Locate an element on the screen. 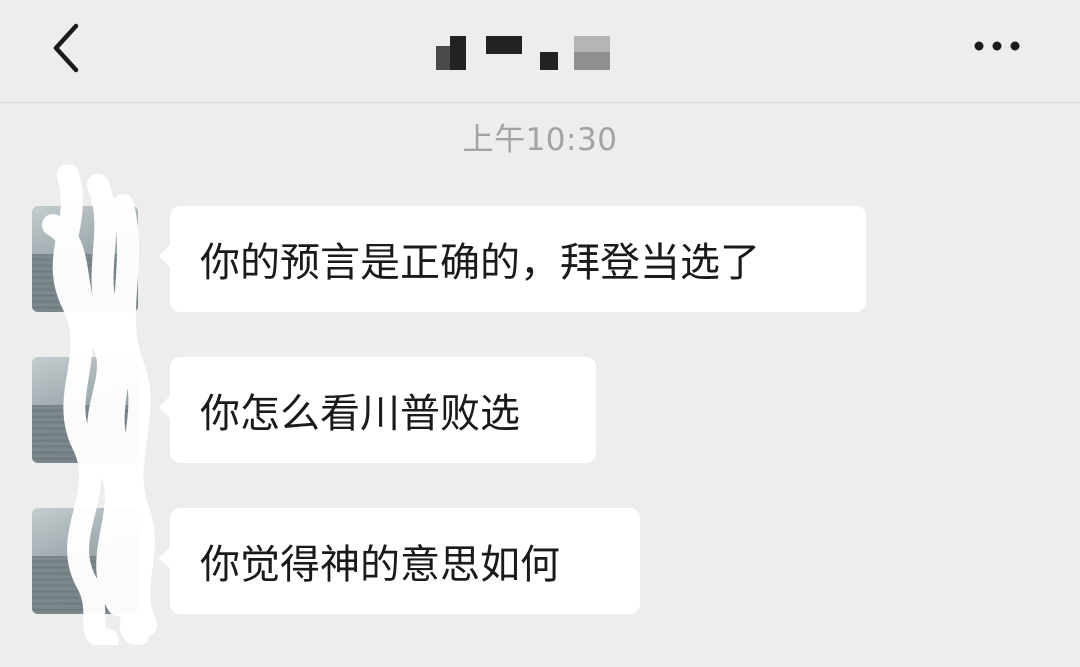 The height and width of the screenshot is (667, 1080). message-bubble: 你觉得神的意思如何 is located at coordinates (399, 561).